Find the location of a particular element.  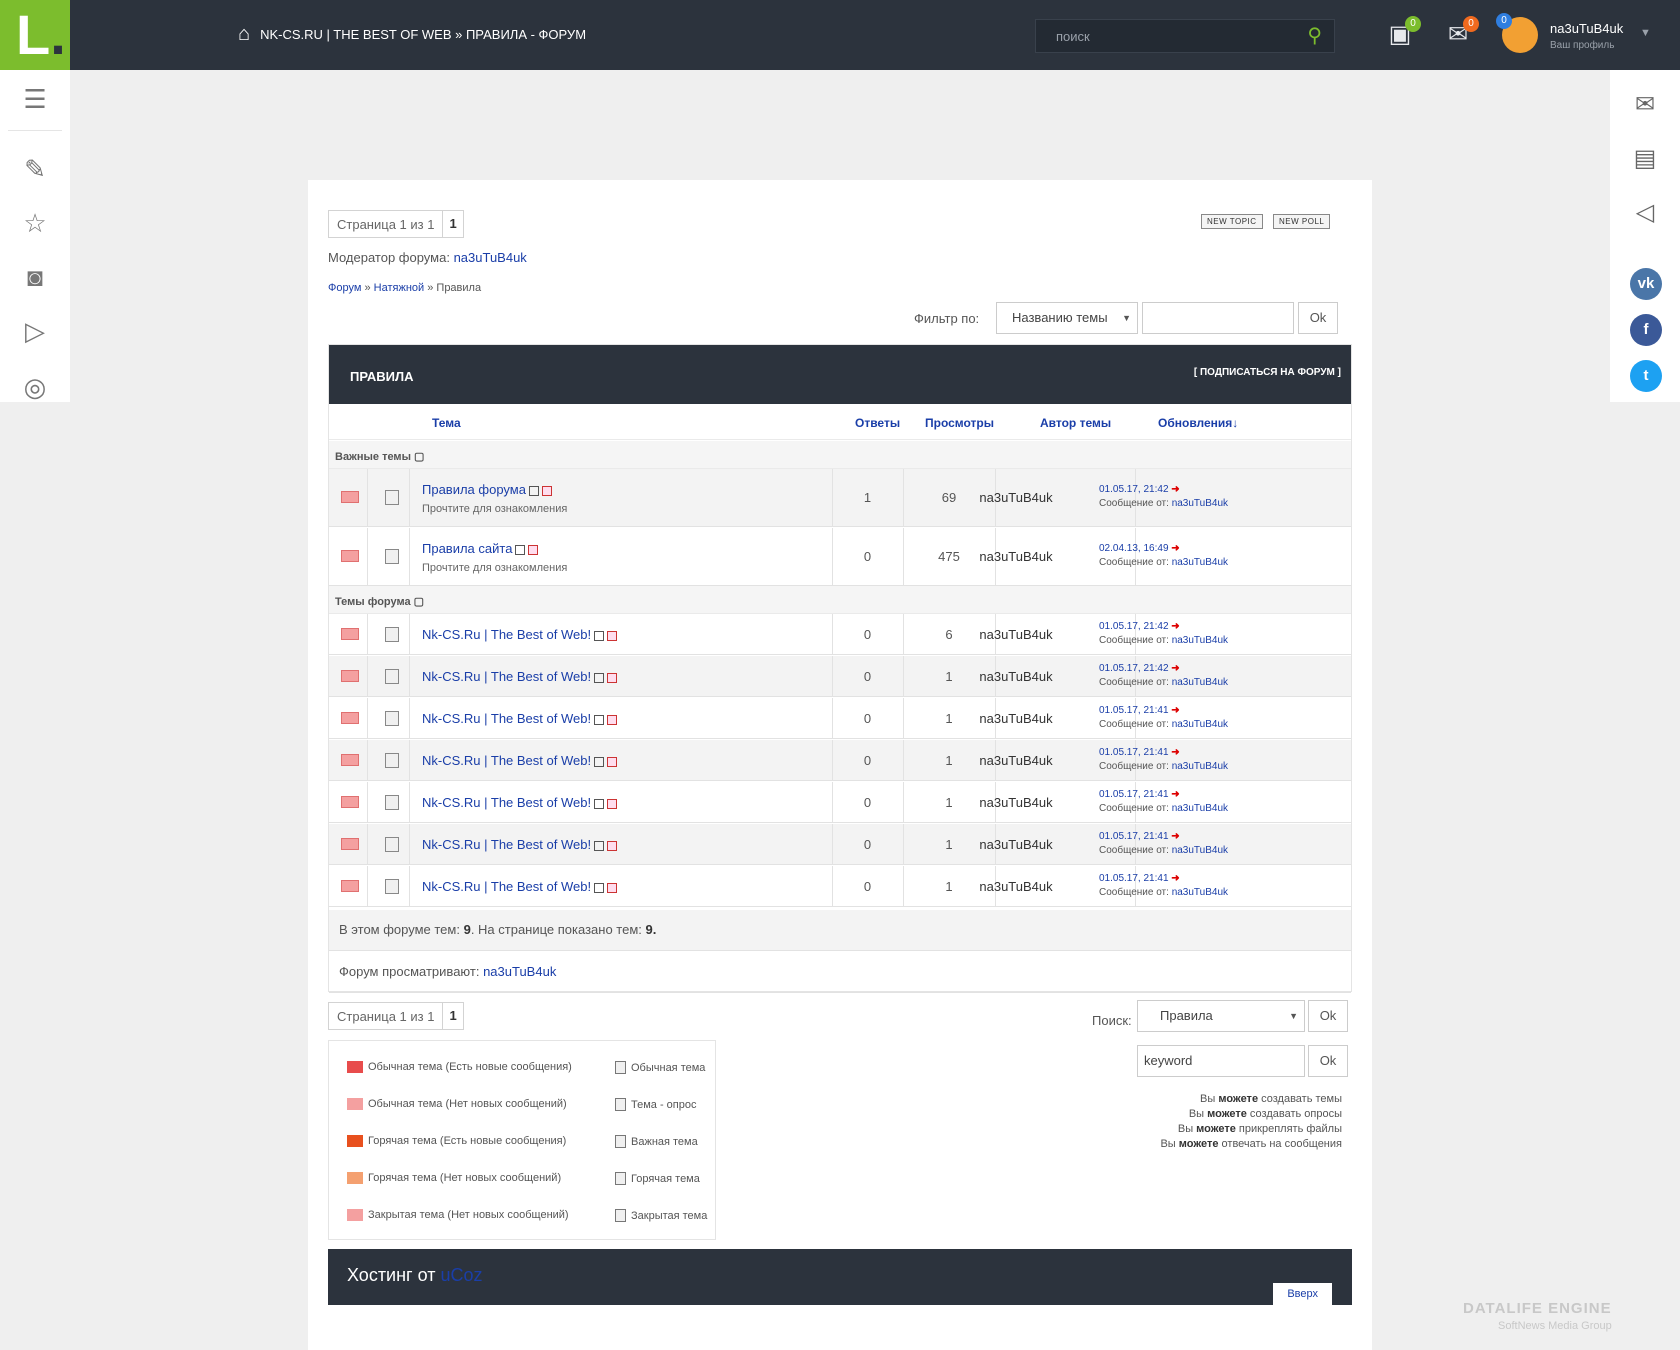

filter-select: Названию темы ▼ is located at coordinates (1067, 318).